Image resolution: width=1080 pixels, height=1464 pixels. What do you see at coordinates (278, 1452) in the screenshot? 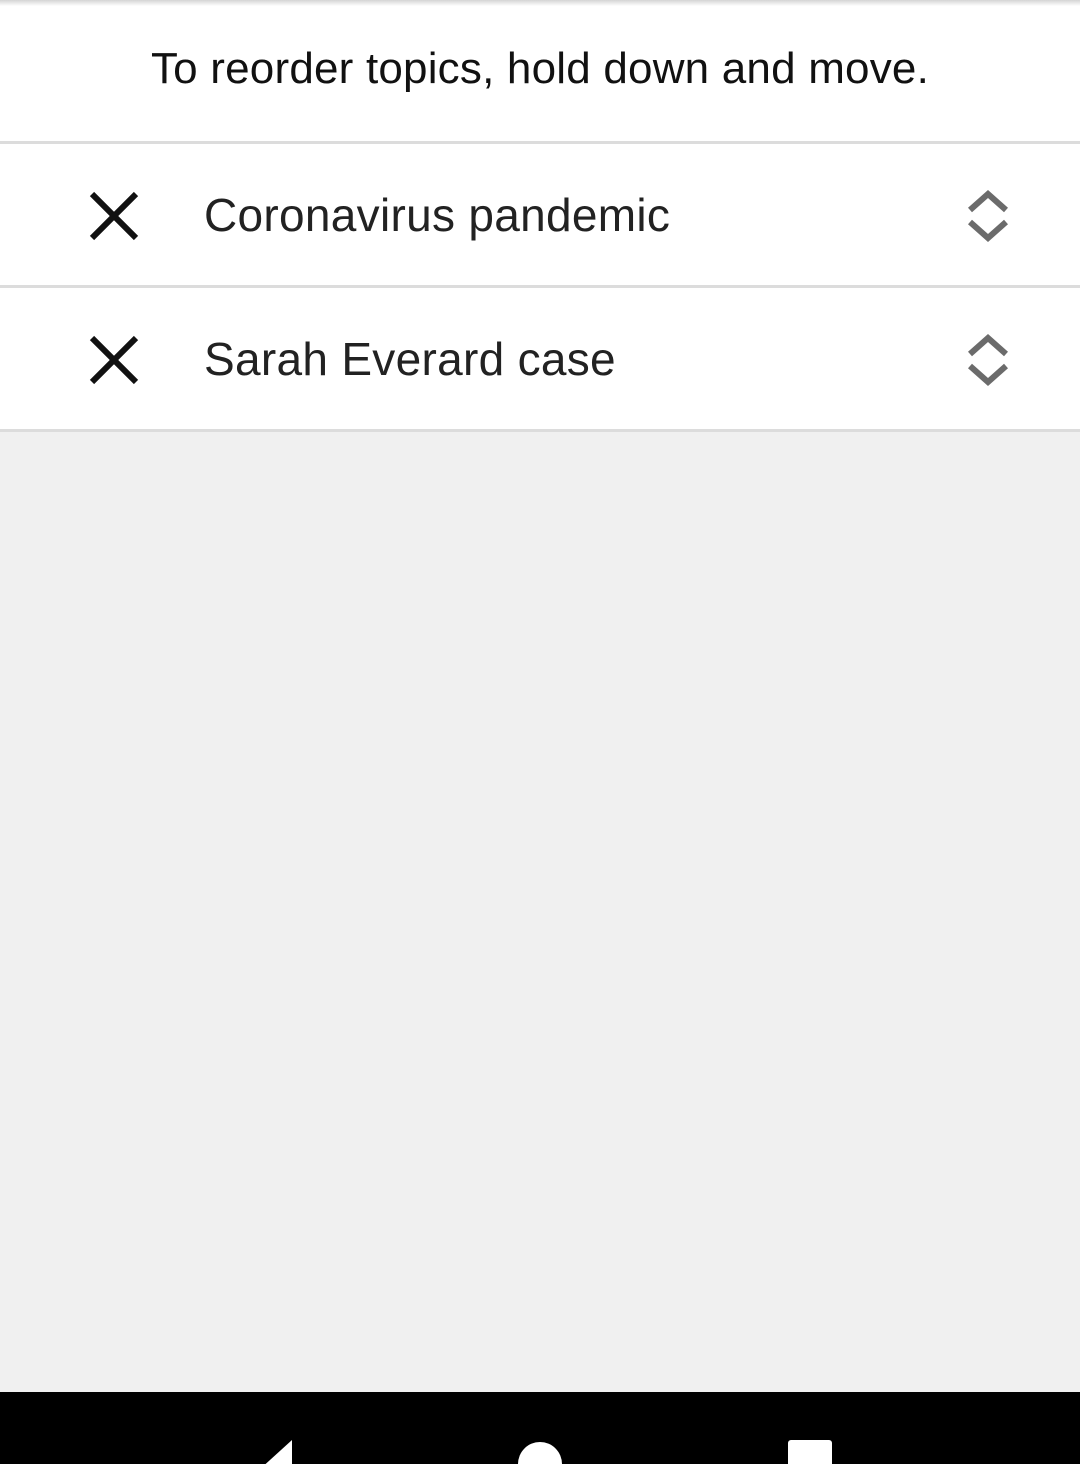
I see `back-icon` at bounding box center [278, 1452].